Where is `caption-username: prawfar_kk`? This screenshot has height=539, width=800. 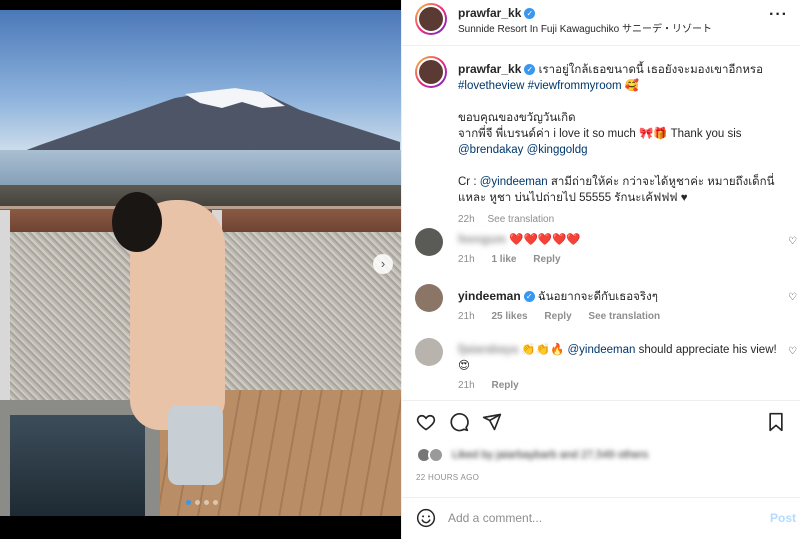
caption-username: prawfar_kk is located at coordinates (489, 69).